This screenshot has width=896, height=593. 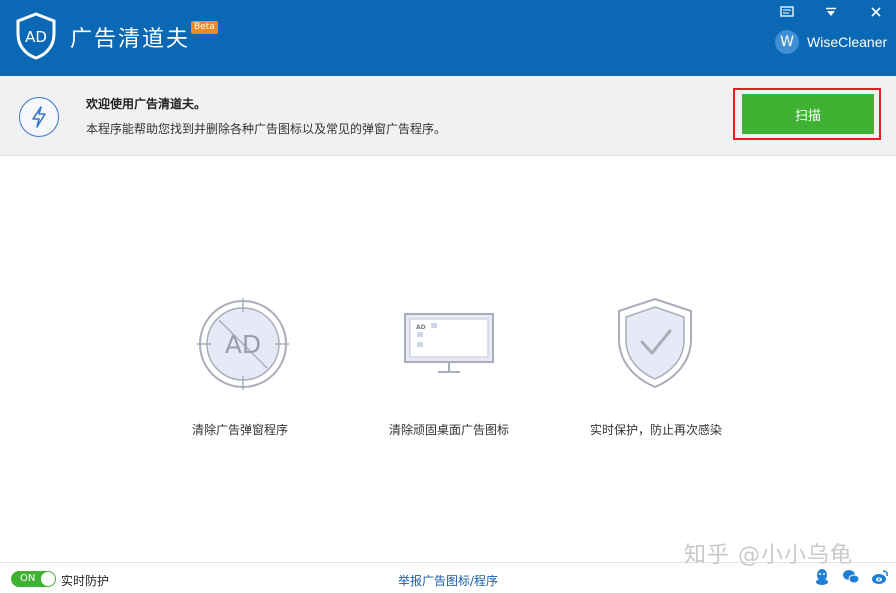 I want to click on menu-button, so click(x=831, y=12).